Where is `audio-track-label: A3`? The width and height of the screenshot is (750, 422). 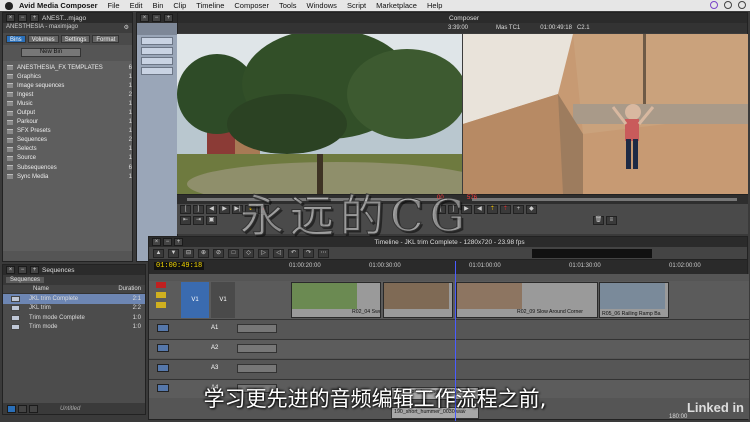 audio-track-label: A3 is located at coordinates (214, 368).